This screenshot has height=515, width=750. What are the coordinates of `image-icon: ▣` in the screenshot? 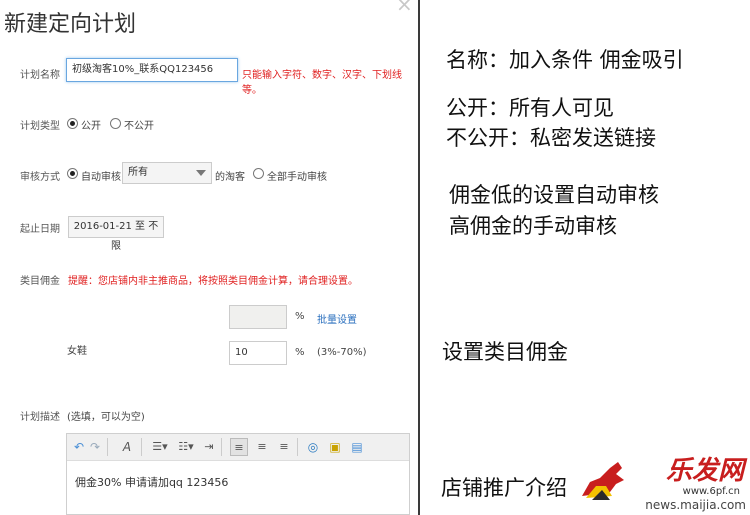 It's located at (335, 447).